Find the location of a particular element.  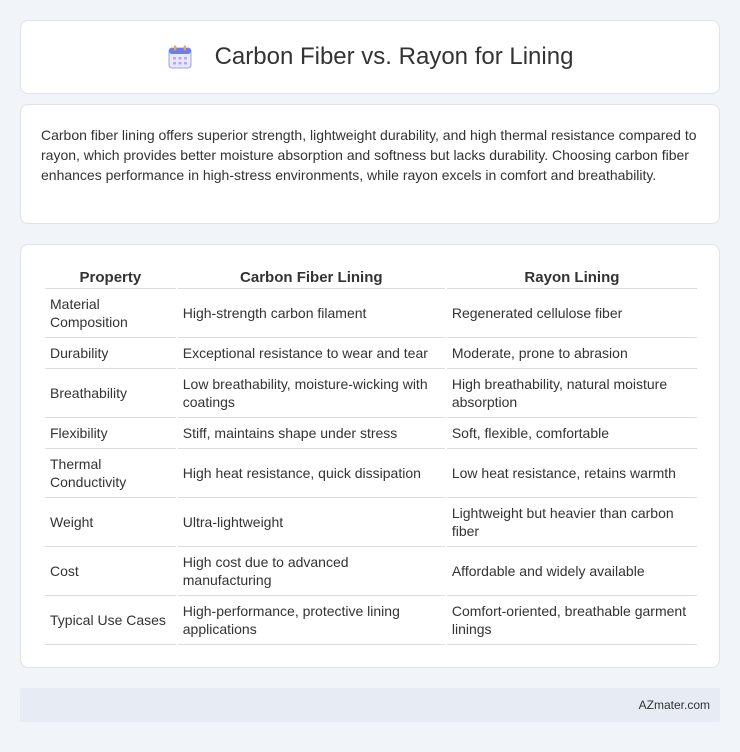

column-header-carbon-fiber: Carbon Fiber Lining is located at coordinates (311, 276).